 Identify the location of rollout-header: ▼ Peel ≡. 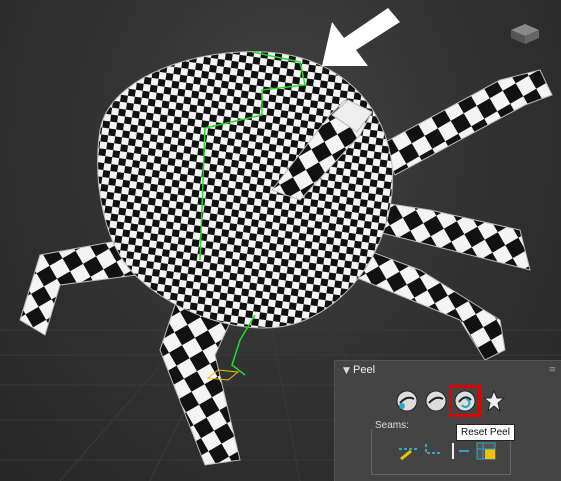
(448, 371).